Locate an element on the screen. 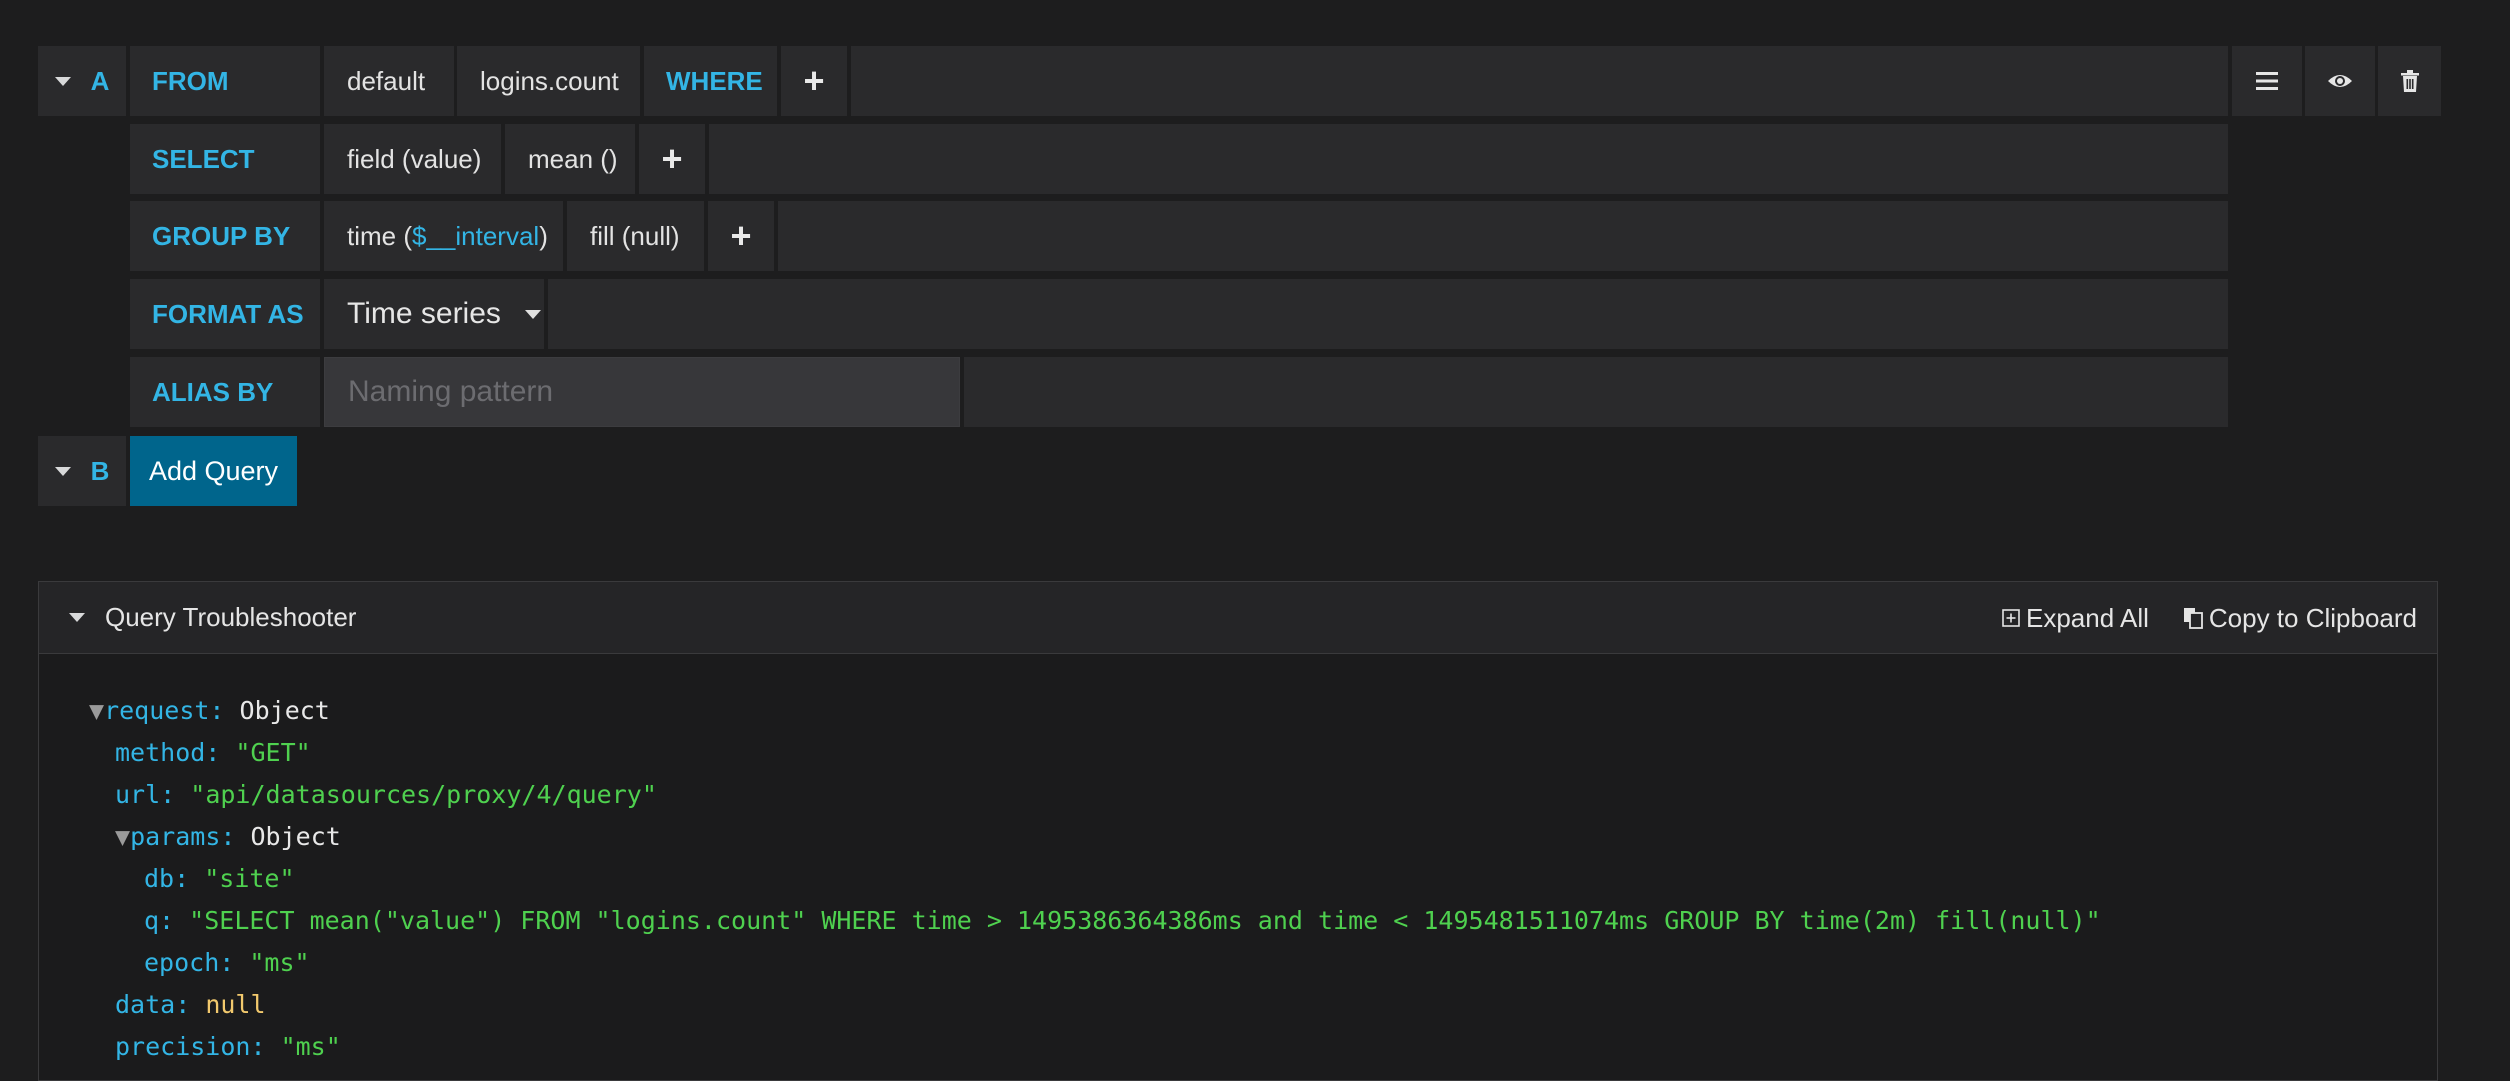  tree-line-epoch: epoch: "ms" is located at coordinates (1095, 963).